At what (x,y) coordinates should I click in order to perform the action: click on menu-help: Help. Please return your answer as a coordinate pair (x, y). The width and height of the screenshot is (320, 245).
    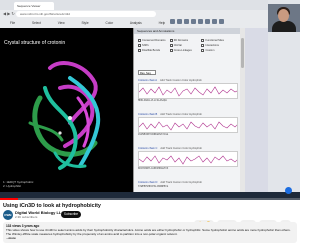
    Looking at the image, I should click on (162, 23).